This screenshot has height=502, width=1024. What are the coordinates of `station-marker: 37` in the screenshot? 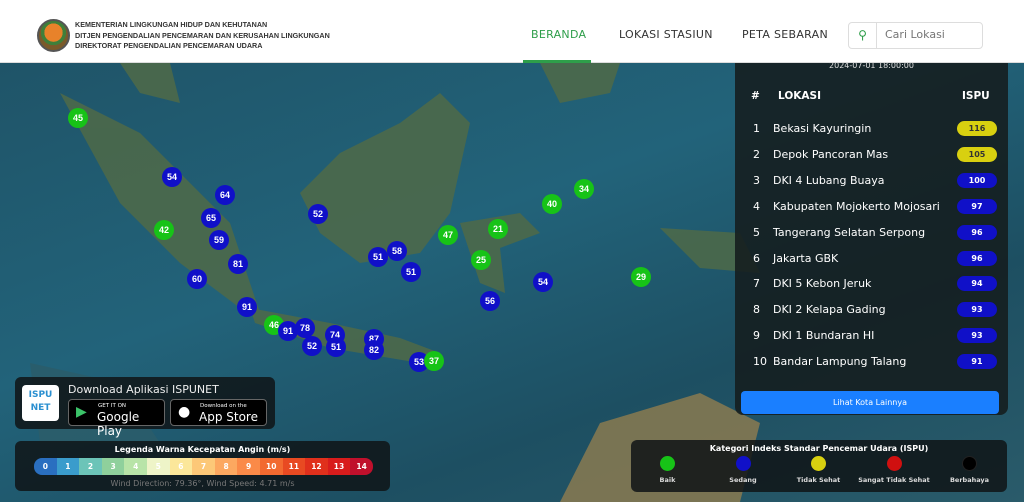 It's located at (434, 361).